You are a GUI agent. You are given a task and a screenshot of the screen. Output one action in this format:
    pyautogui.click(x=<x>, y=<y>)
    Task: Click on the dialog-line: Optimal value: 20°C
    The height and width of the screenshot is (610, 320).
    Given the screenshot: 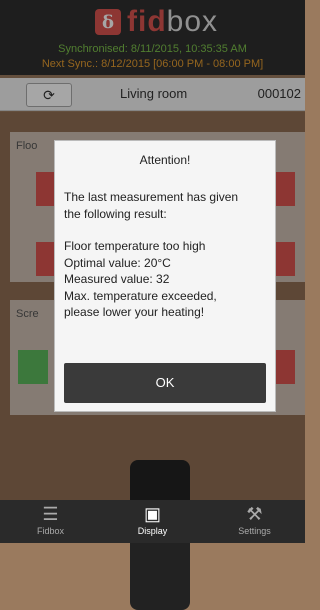 What is the action you would take?
    pyautogui.click(x=117, y=262)
    